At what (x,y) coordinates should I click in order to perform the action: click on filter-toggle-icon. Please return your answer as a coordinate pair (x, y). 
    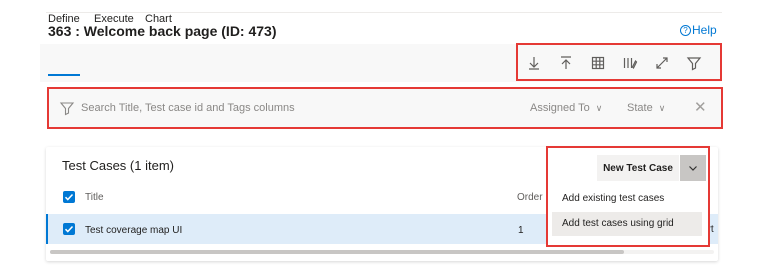
    Looking at the image, I should click on (694, 63).